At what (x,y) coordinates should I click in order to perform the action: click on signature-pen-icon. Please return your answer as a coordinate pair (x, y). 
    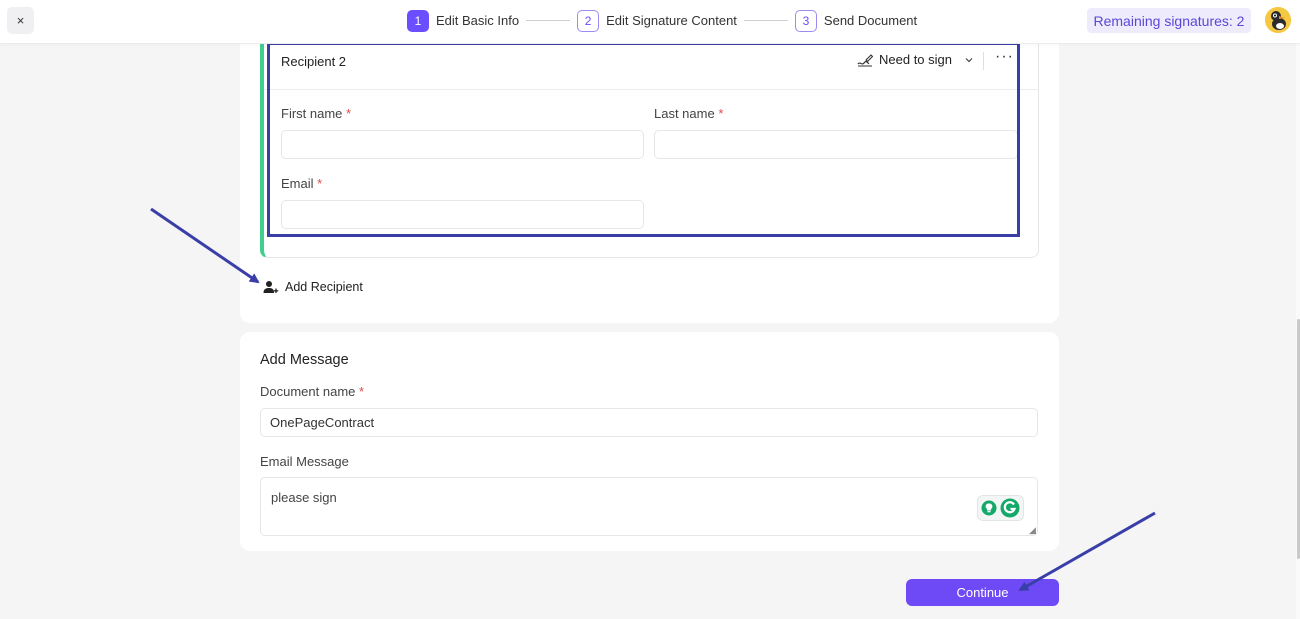
    Looking at the image, I should click on (865, 59).